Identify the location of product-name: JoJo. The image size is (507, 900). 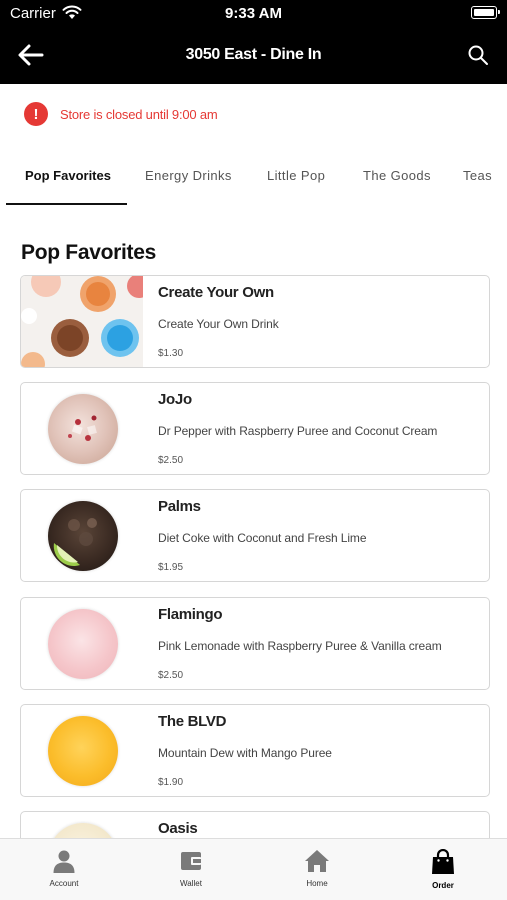
(175, 399).